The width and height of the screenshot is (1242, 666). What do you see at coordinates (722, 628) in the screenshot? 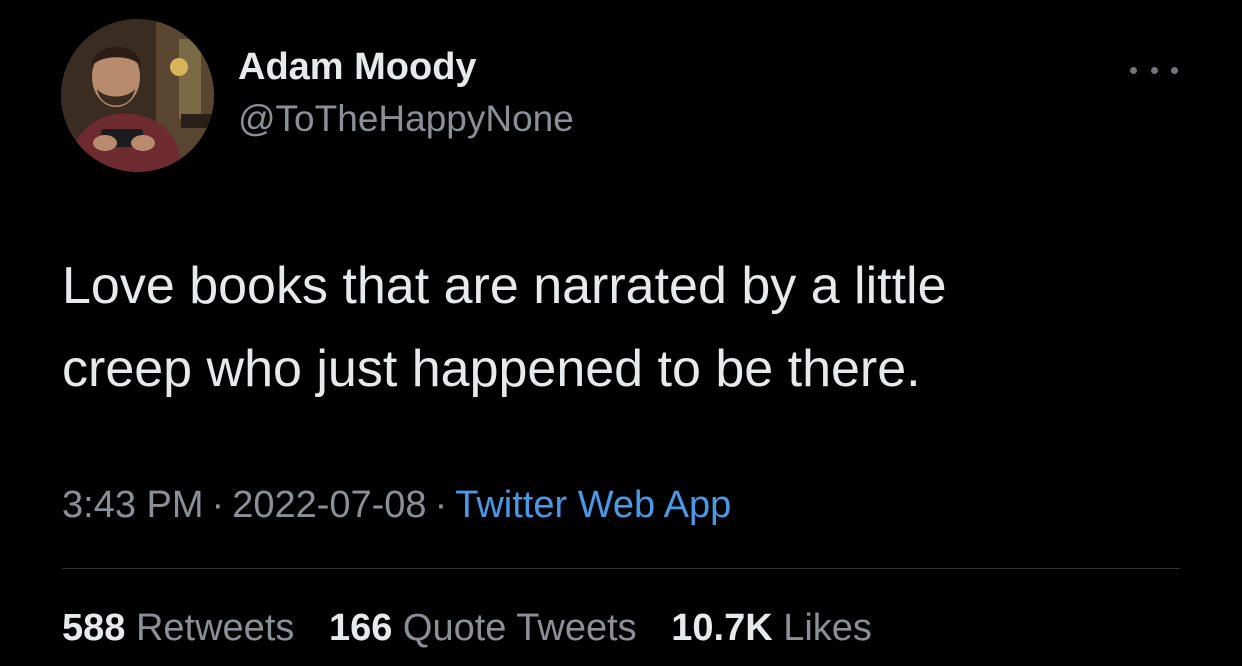
I see `likes-count: 10.7K` at bounding box center [722, 628].